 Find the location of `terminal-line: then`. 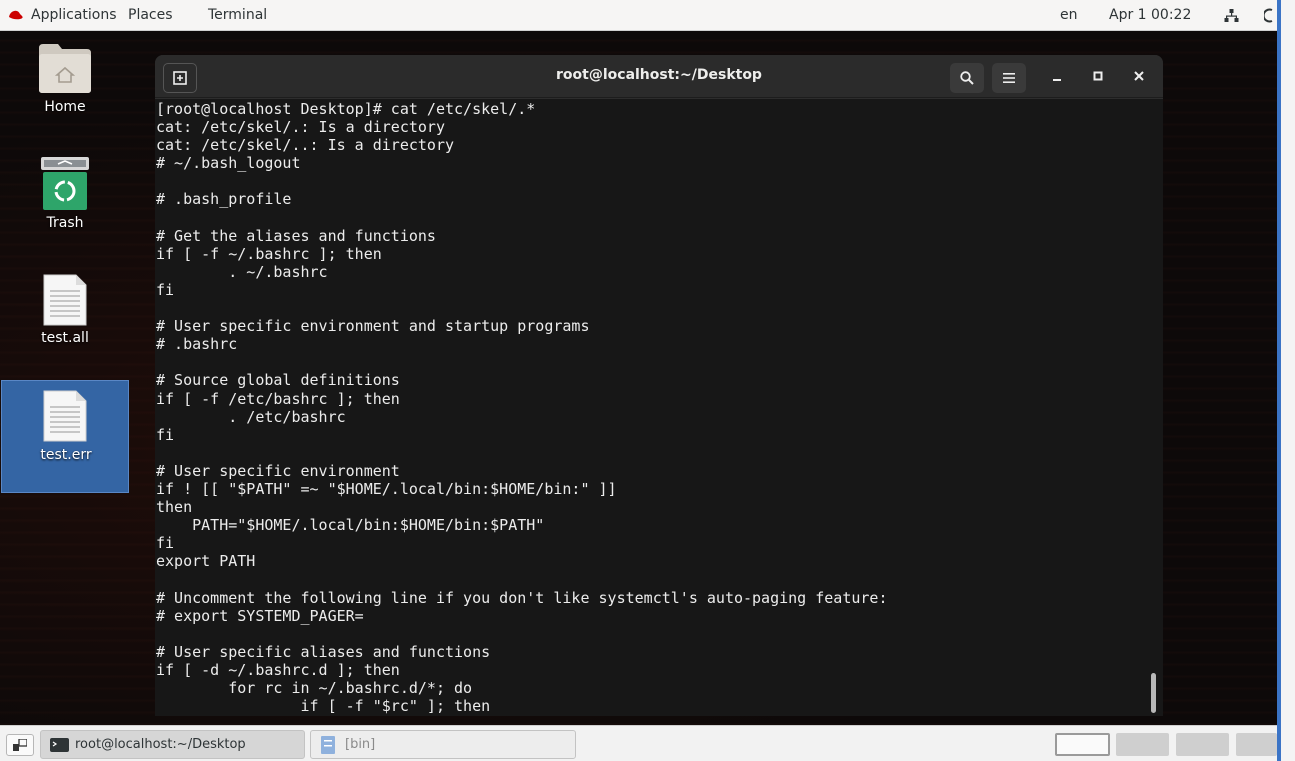

terminal-line: then is located at coordinates (174, 507).